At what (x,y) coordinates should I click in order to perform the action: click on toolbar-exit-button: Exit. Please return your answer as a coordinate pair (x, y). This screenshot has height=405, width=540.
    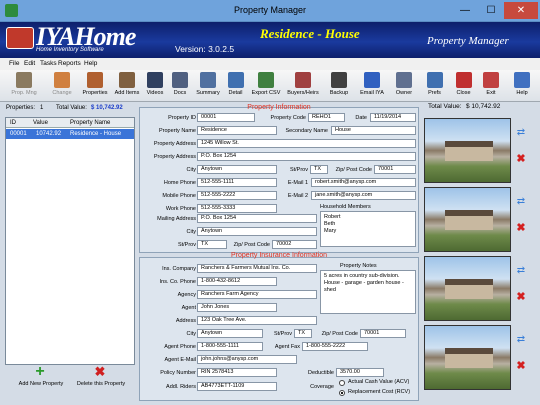
    Looking at the image, I should click on (491, 86).